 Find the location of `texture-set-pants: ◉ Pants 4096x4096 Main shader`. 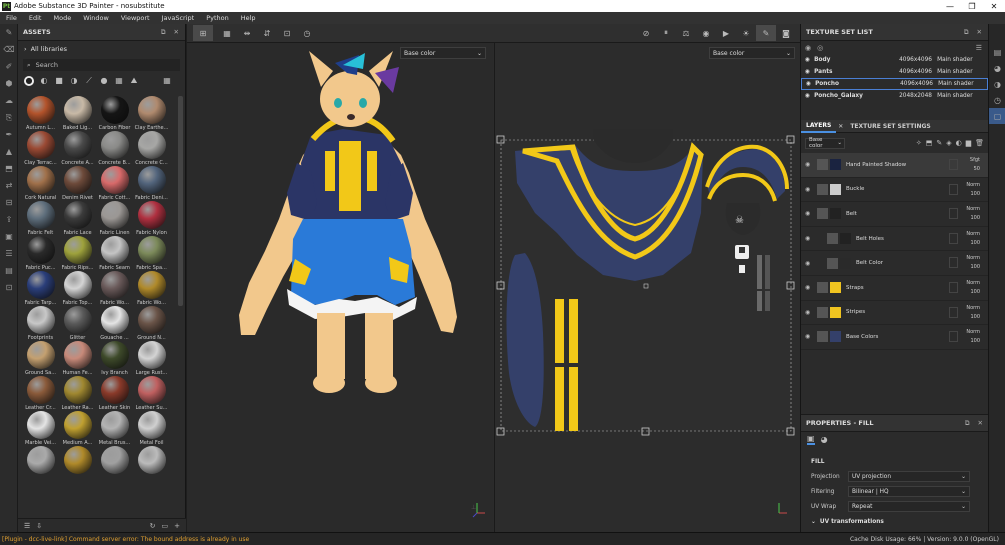

texture-set-pants: ◉ Pants 4096x4096 Main shader is located at coordinates (894, 72).